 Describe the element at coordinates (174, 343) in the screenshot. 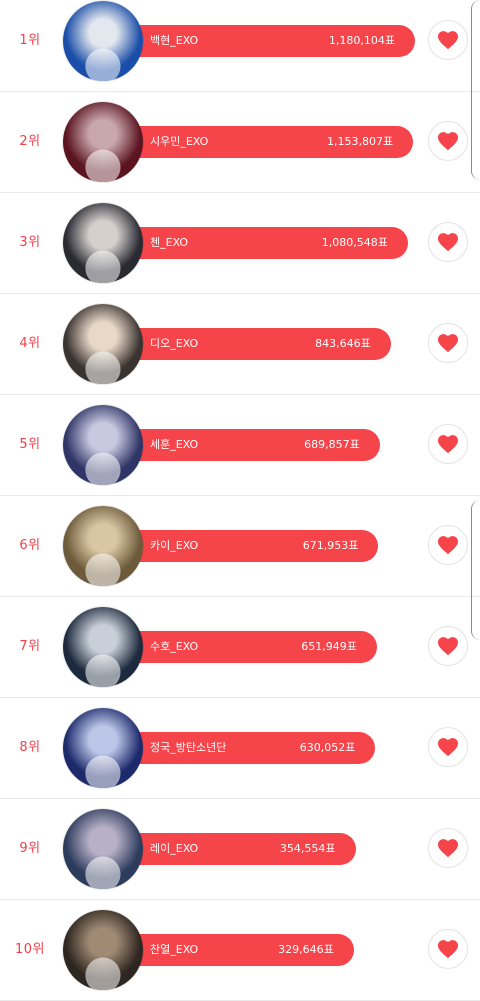

I see `candidate-name: 디오_EXO` at that location.